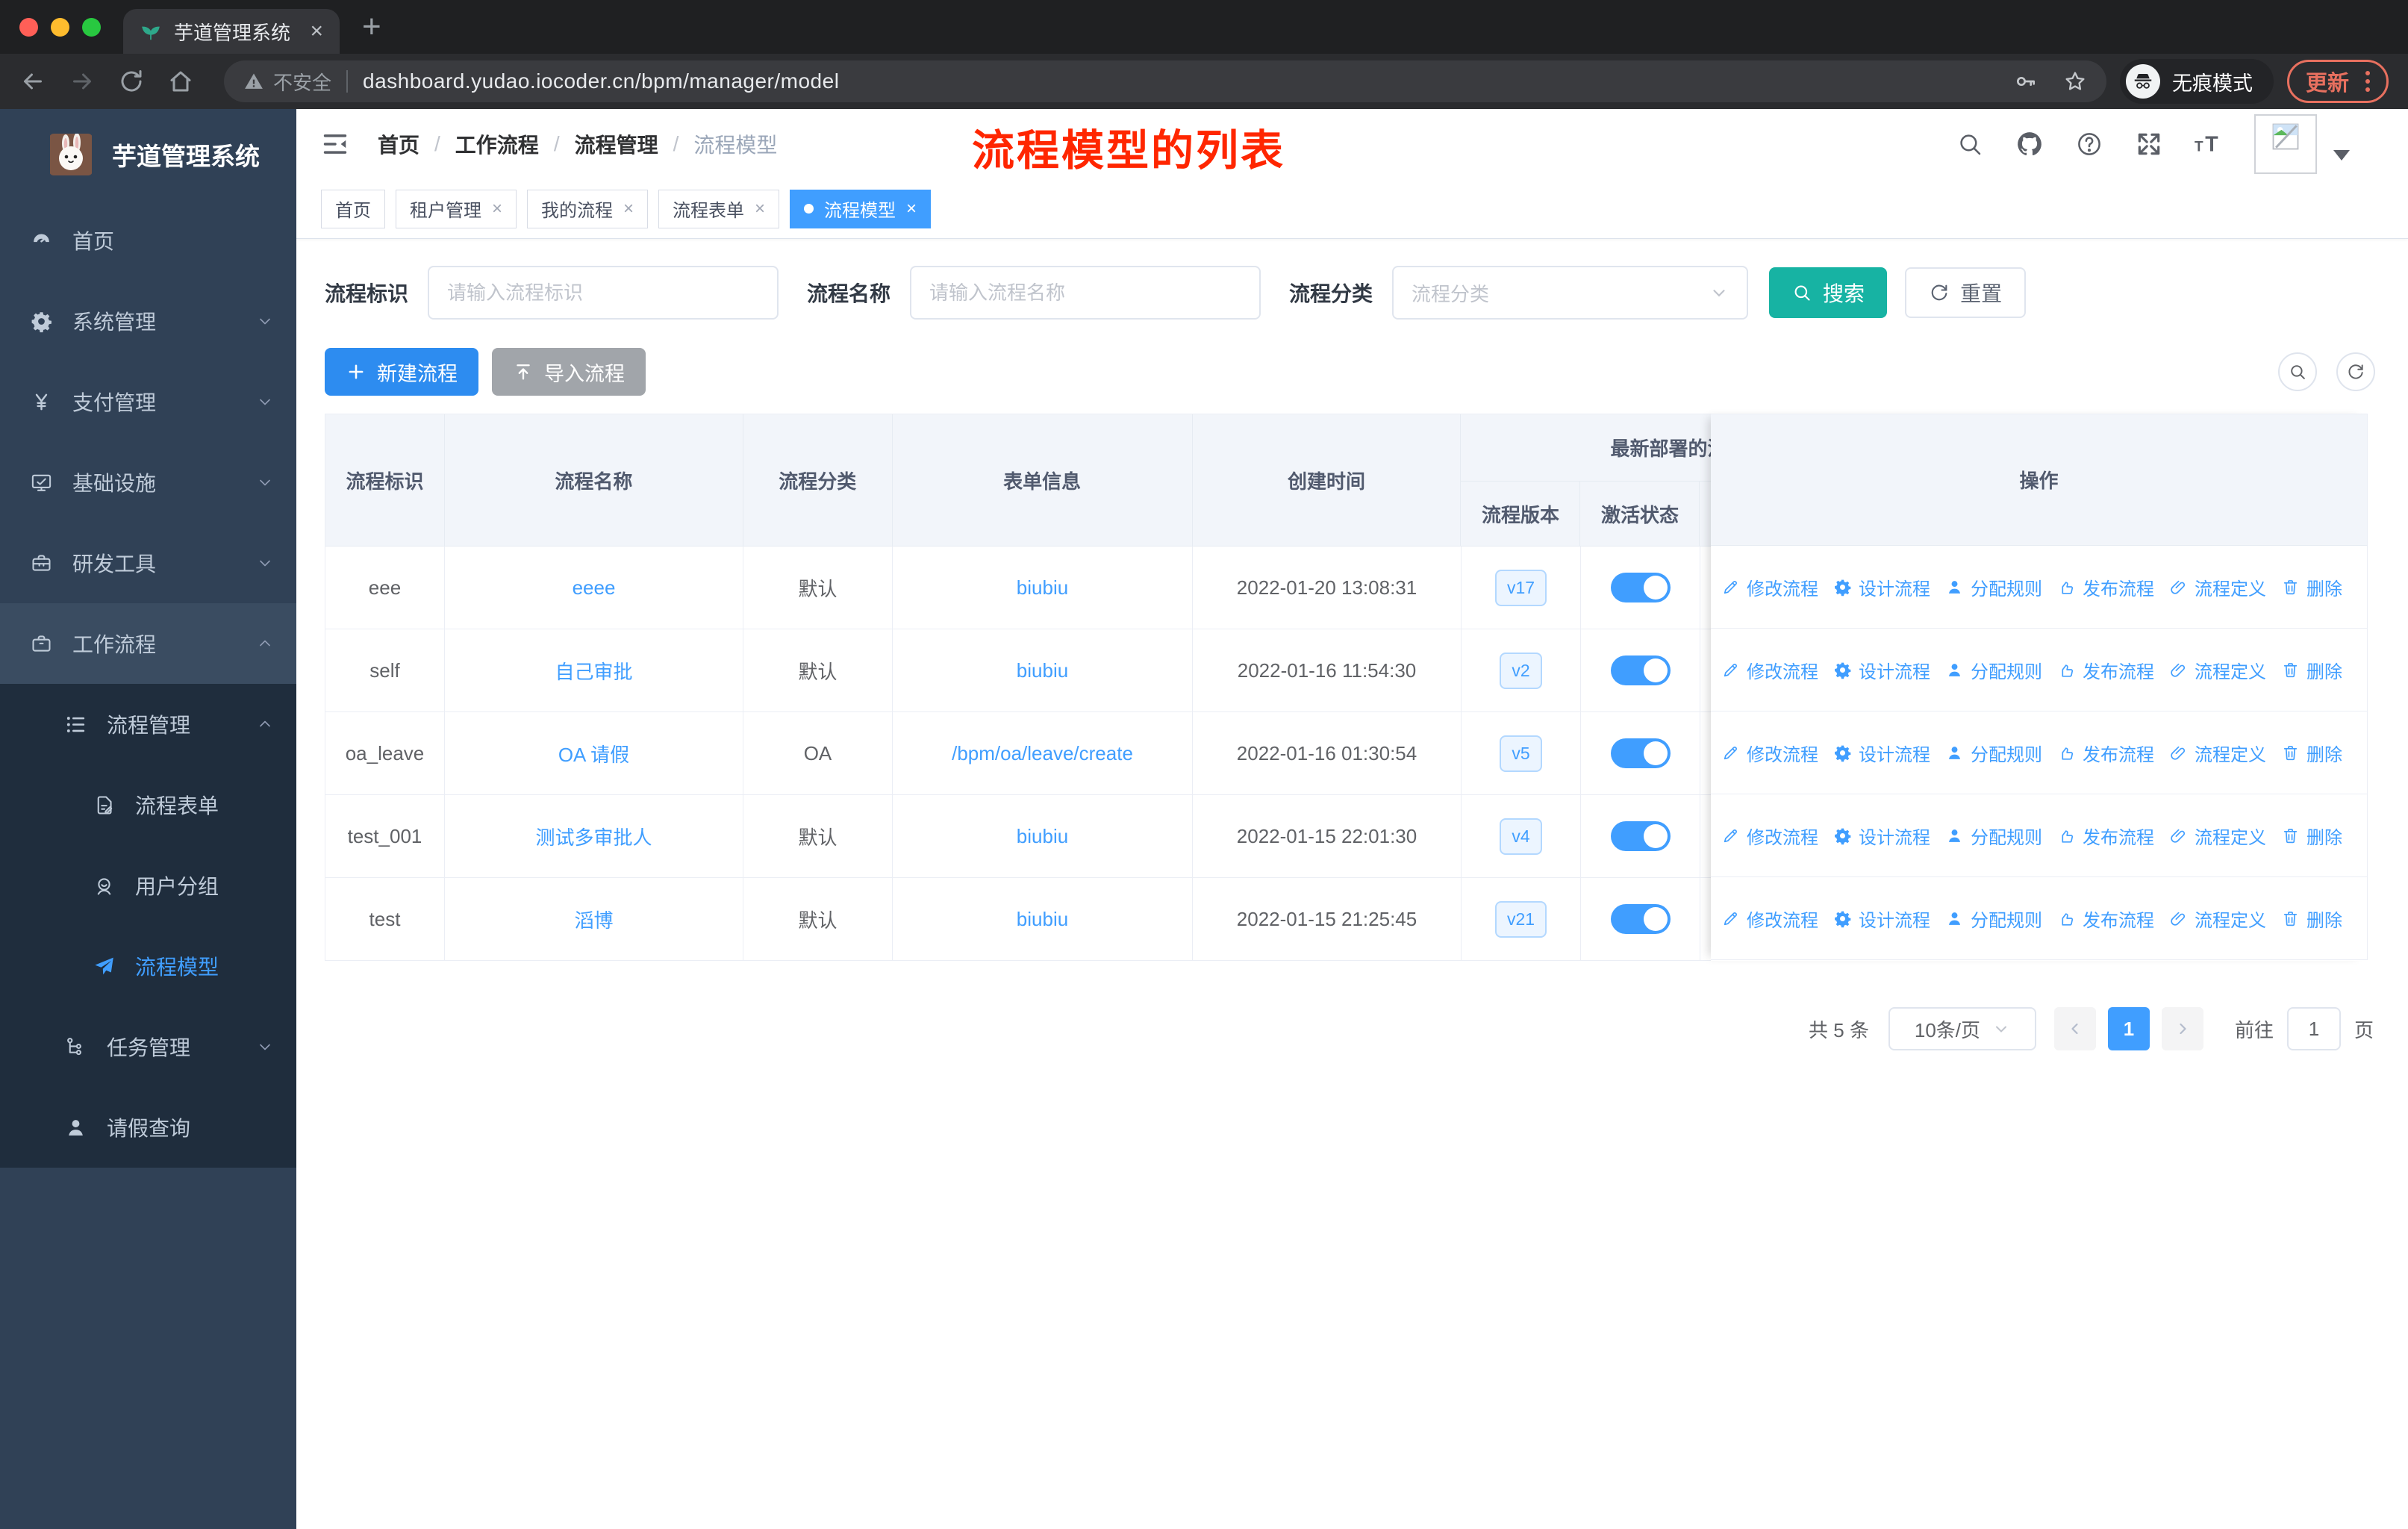 The width and height of the screenshot is (2408, 1529). Describe the element at coordinates (2026, 81) in the screenshot. I see `key-icon` at that location.